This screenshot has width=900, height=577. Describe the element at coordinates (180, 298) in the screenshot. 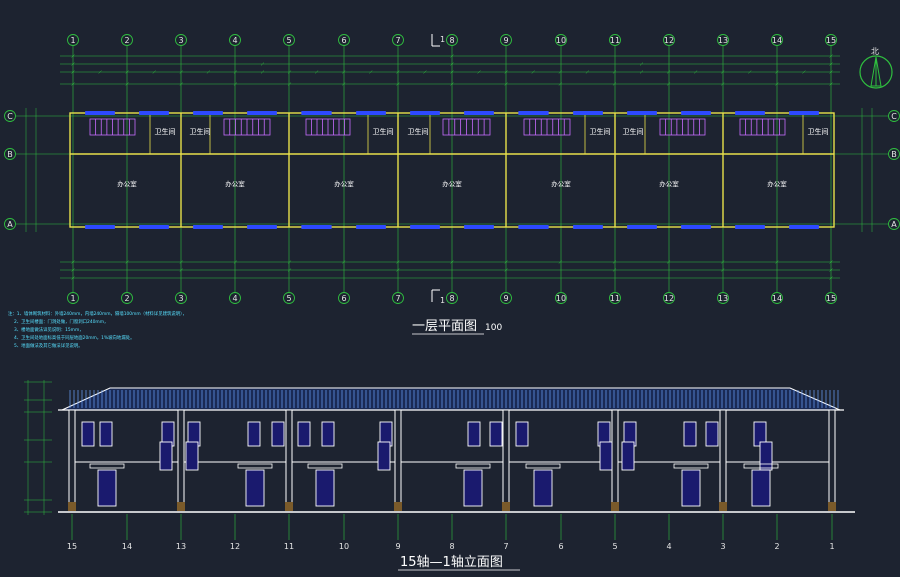

I see `axis-label-3: 3` at that location.